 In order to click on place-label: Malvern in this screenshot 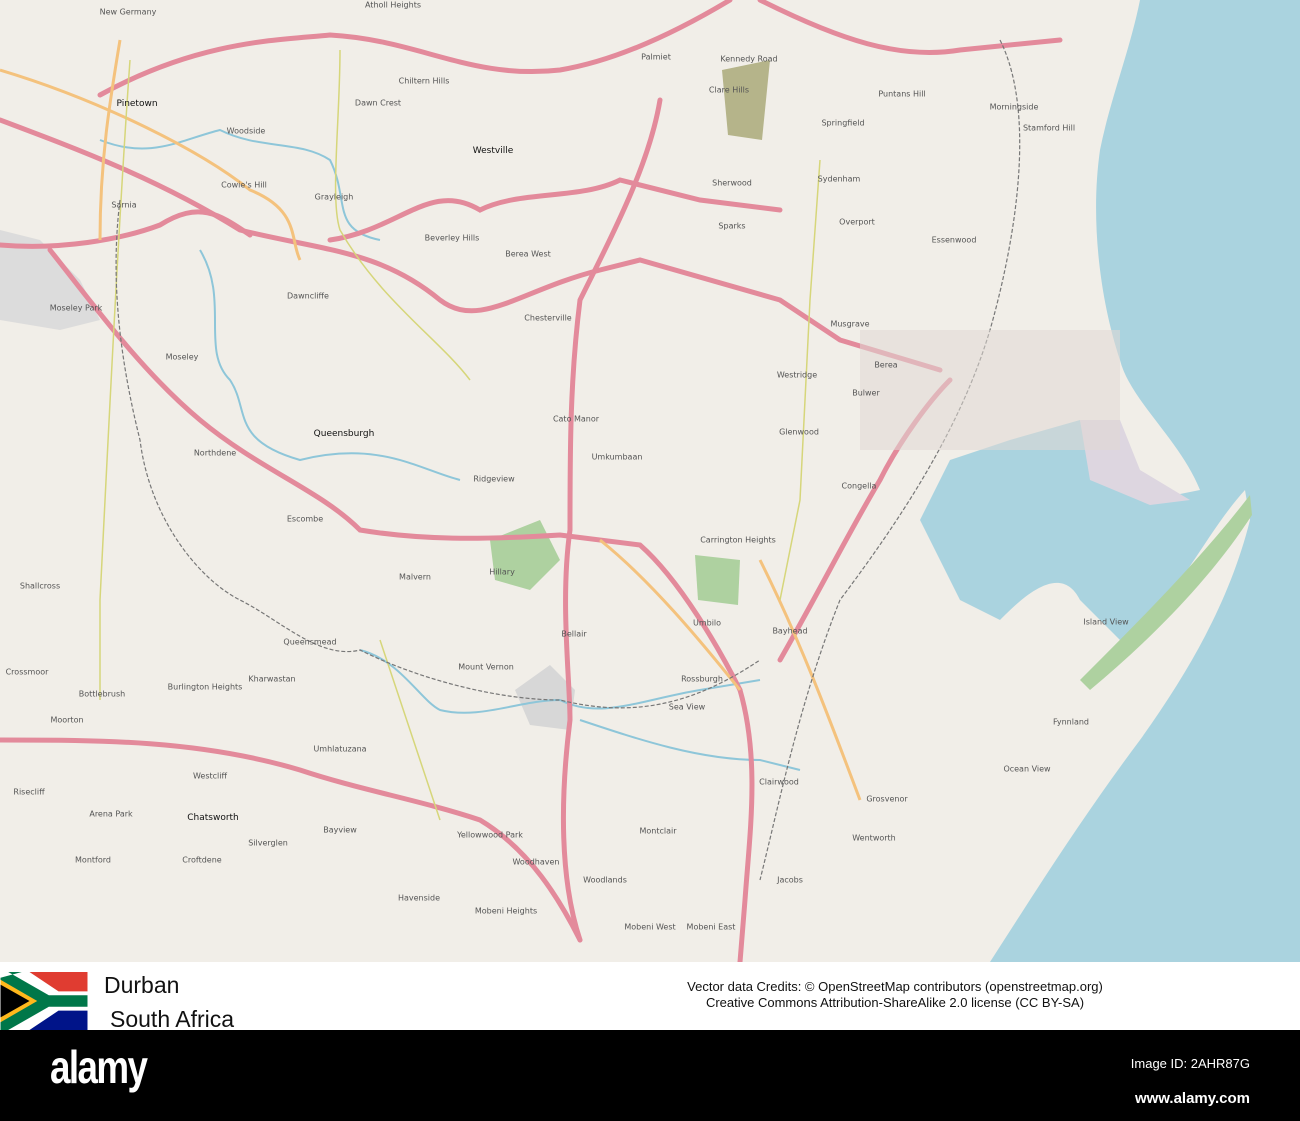, I will do `click(415, 577)`.